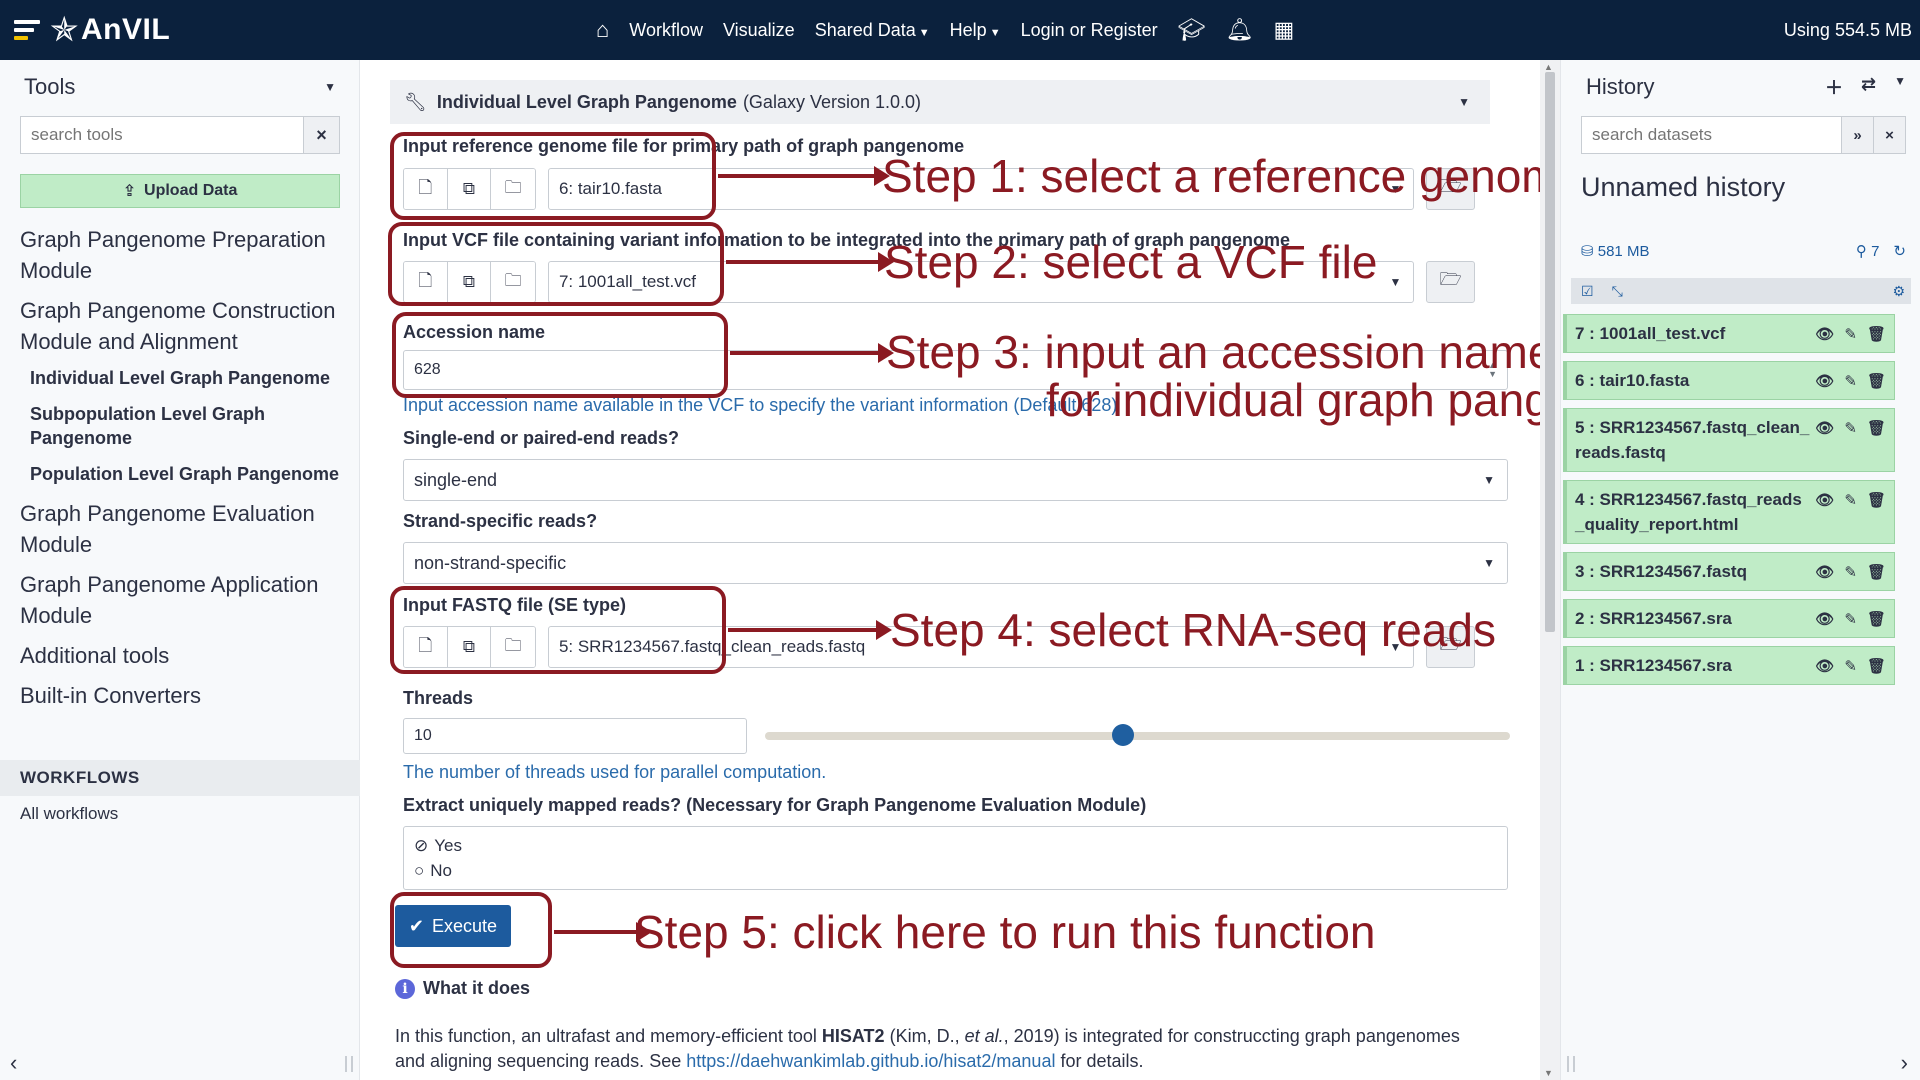 The height and width of the screenshot is (1080, 1920). I want to click on collapse-left-icon: ‹, so click(13, 1063).